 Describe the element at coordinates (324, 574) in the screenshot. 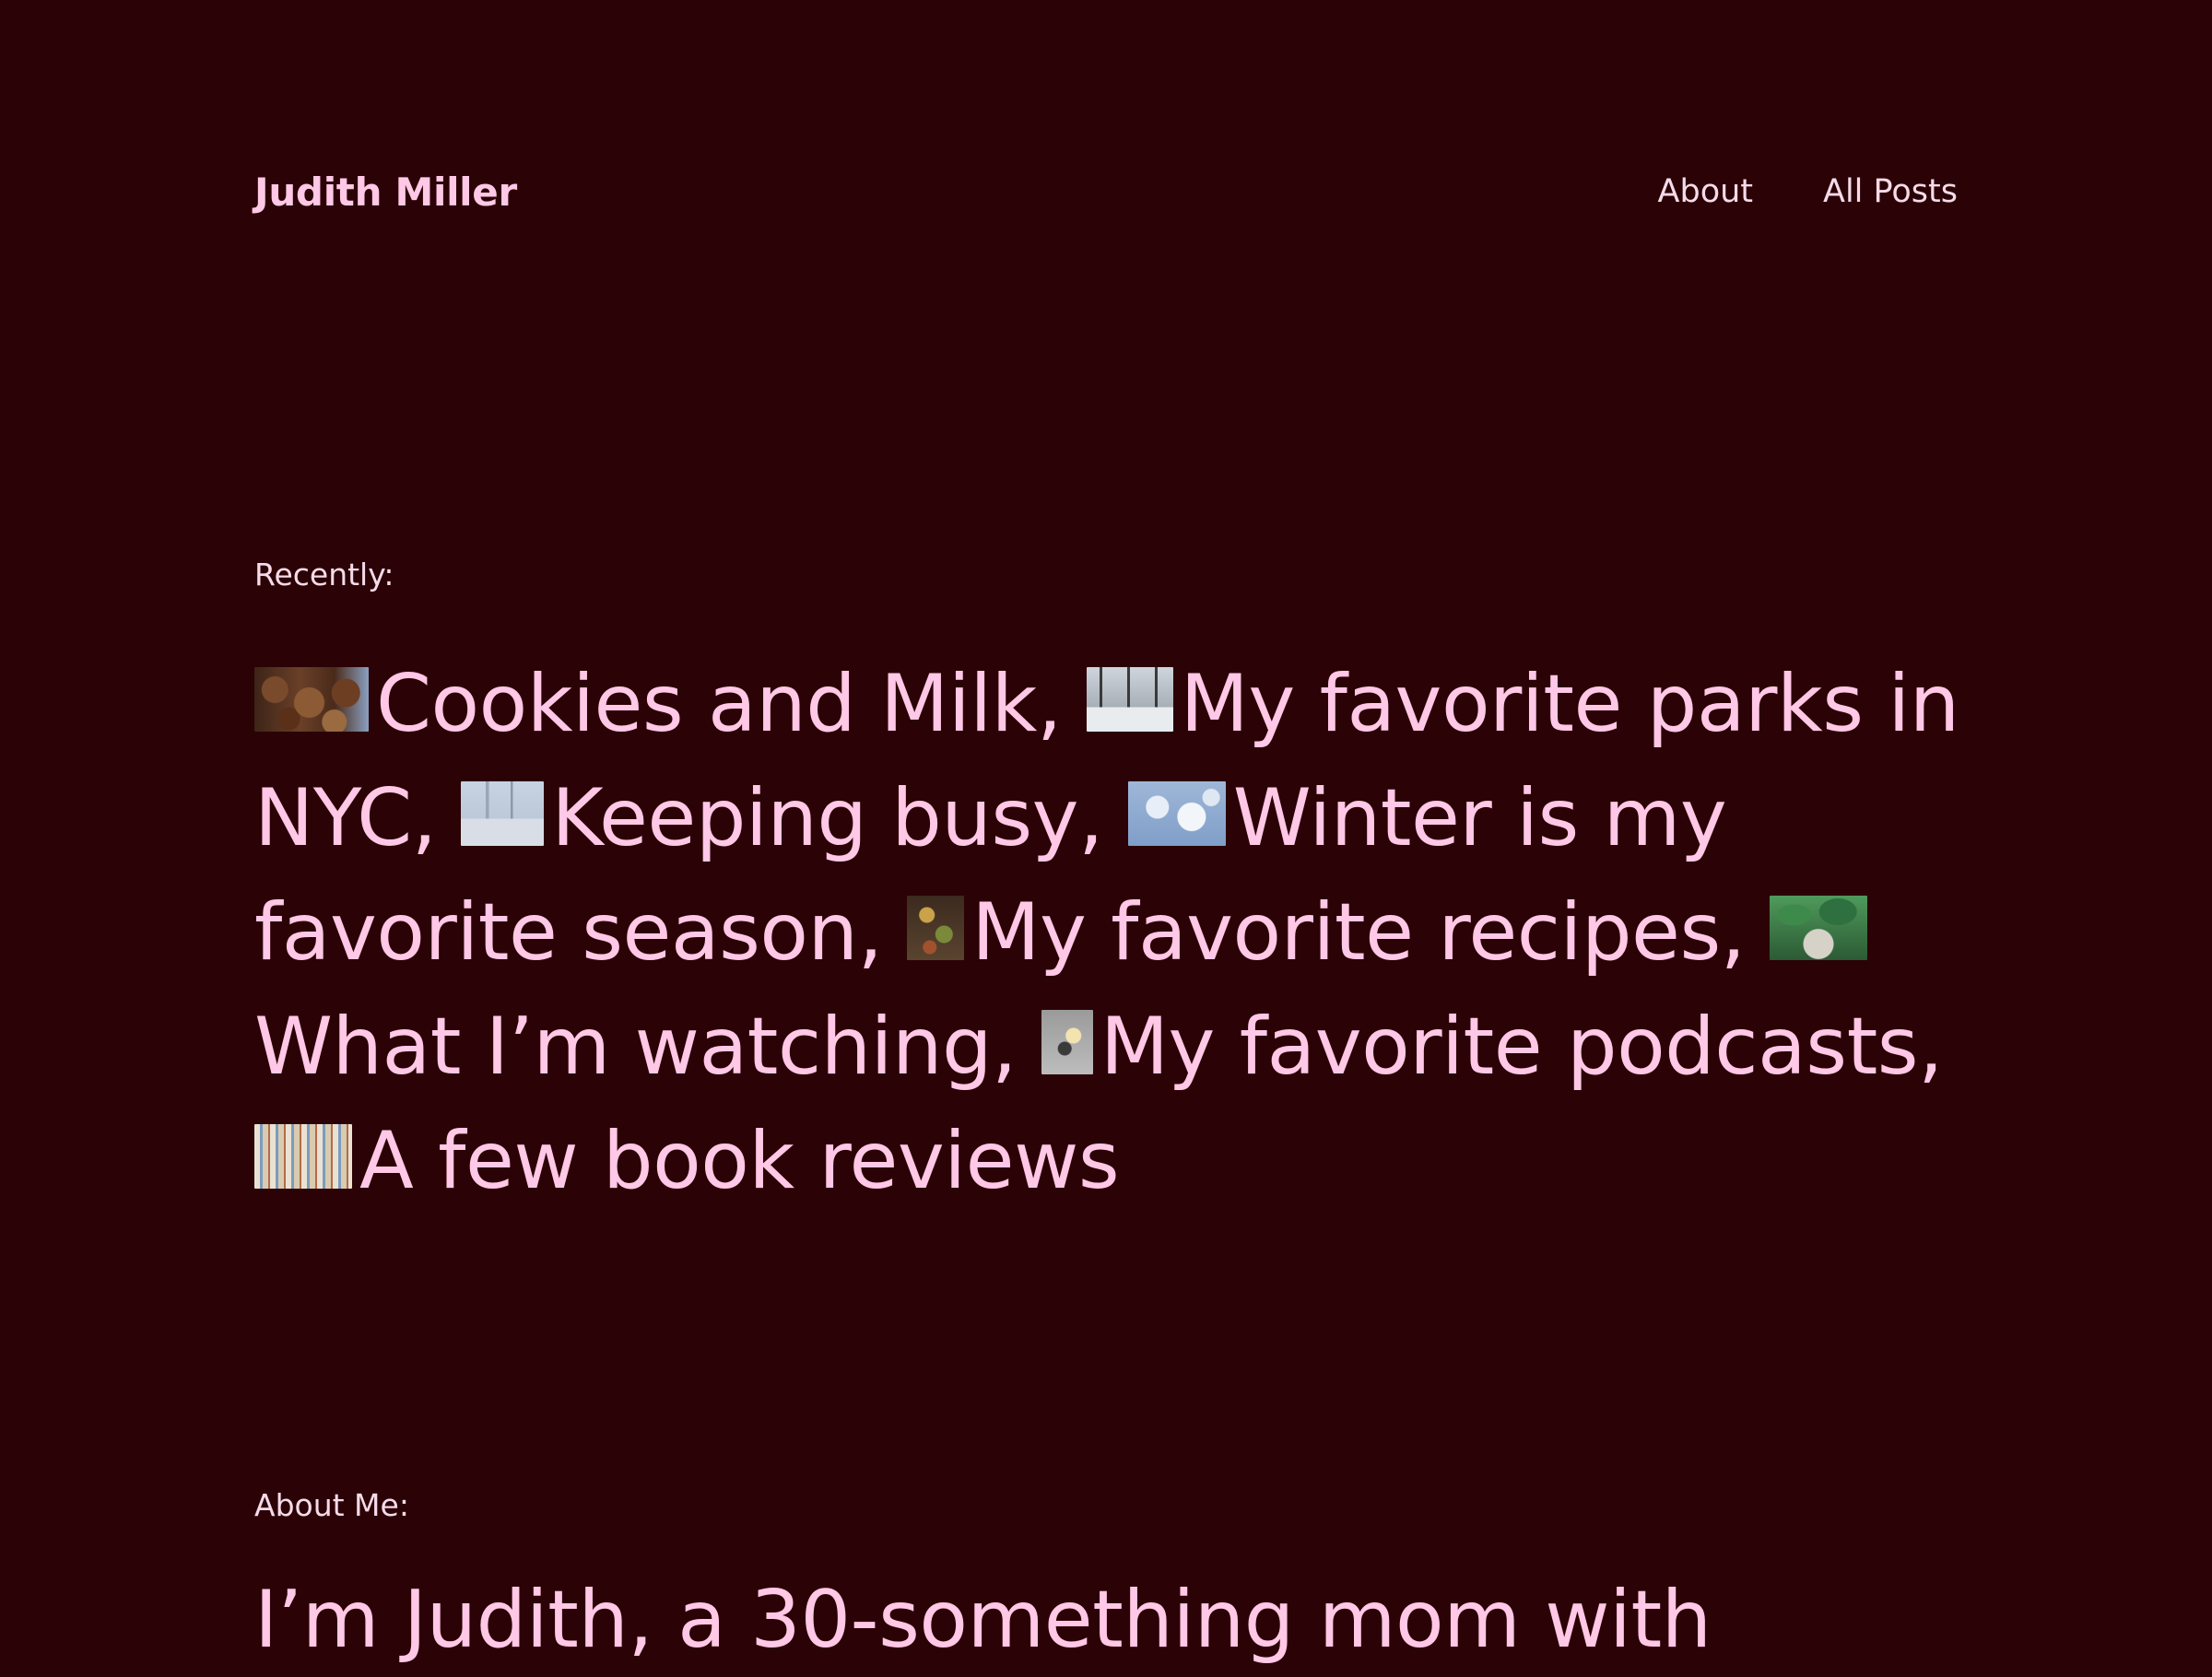

I see `recently-label: Recently:` at that location.